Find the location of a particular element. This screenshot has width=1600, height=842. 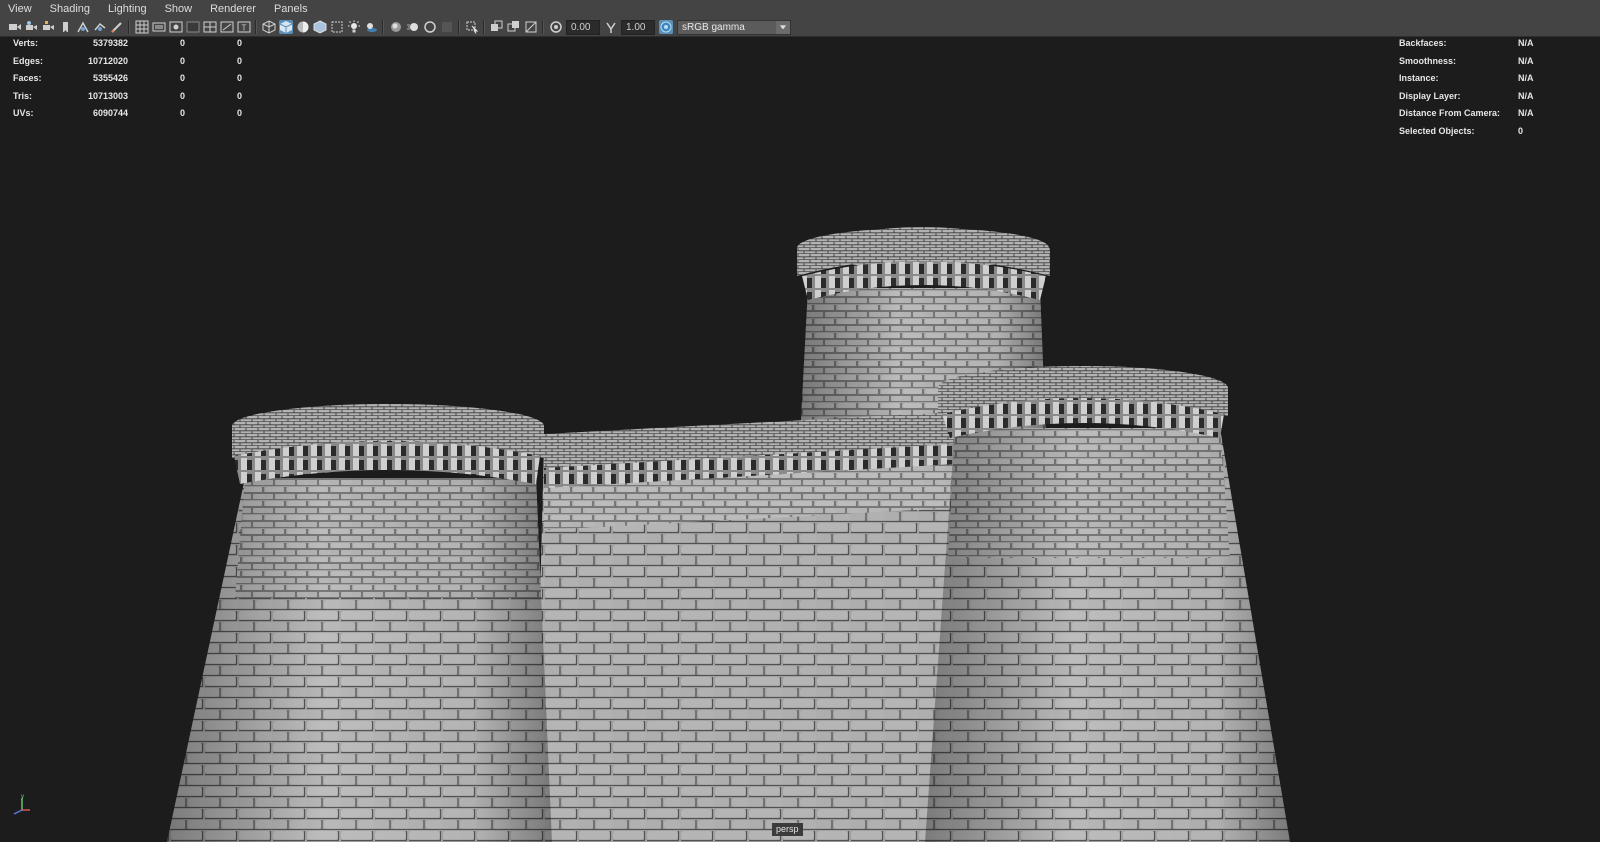

grease-pencil-draw-icon is located at coordinates (117, 27).